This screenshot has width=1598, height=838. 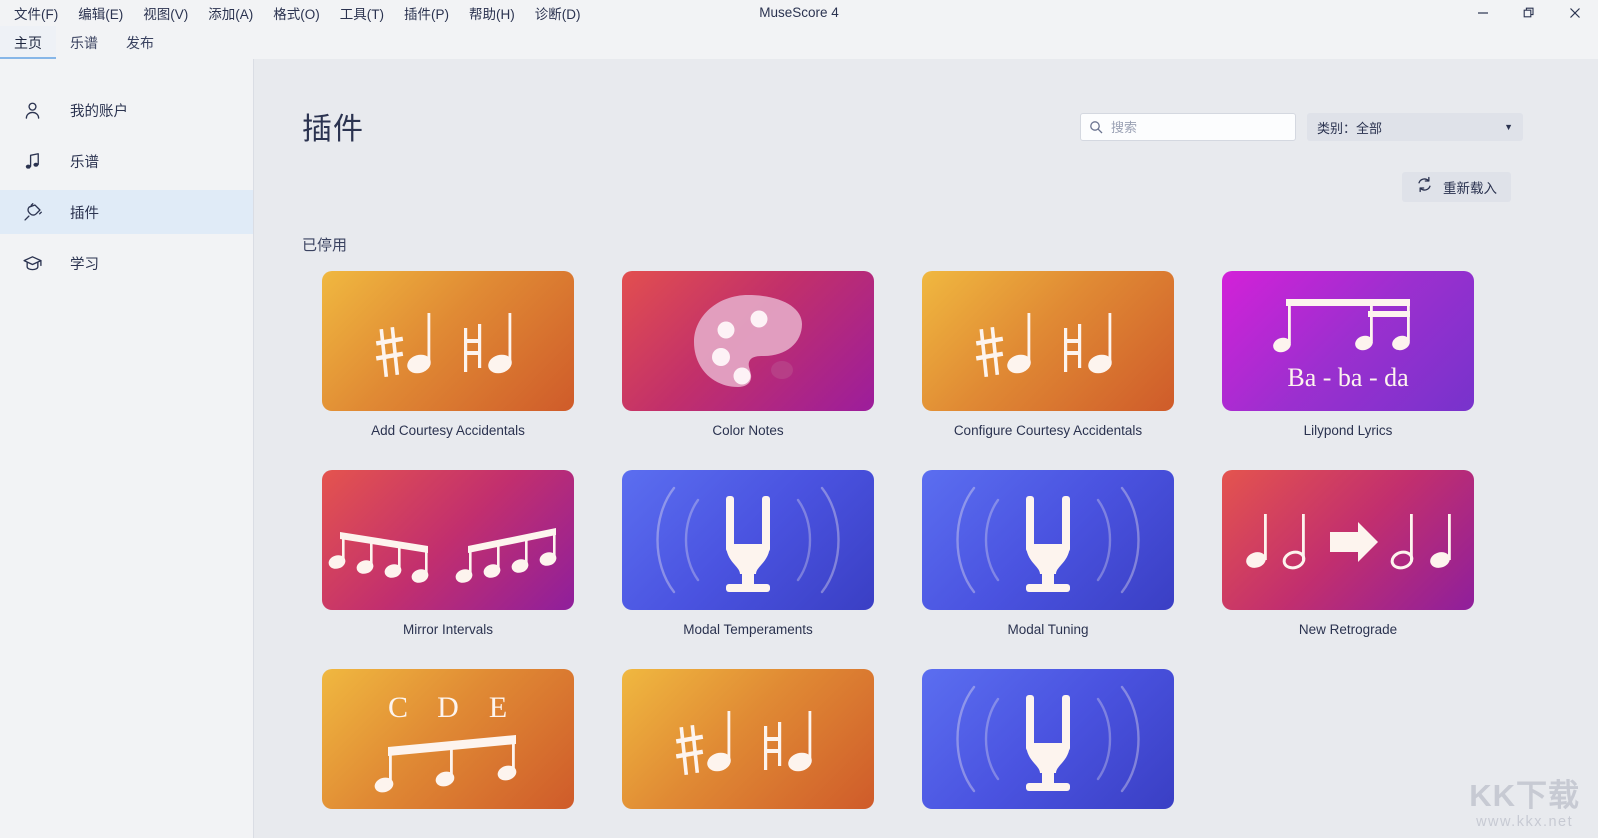 I want to click on sidebar-list: 我的账户乐谱插件学习, so click(x=126, y=172).